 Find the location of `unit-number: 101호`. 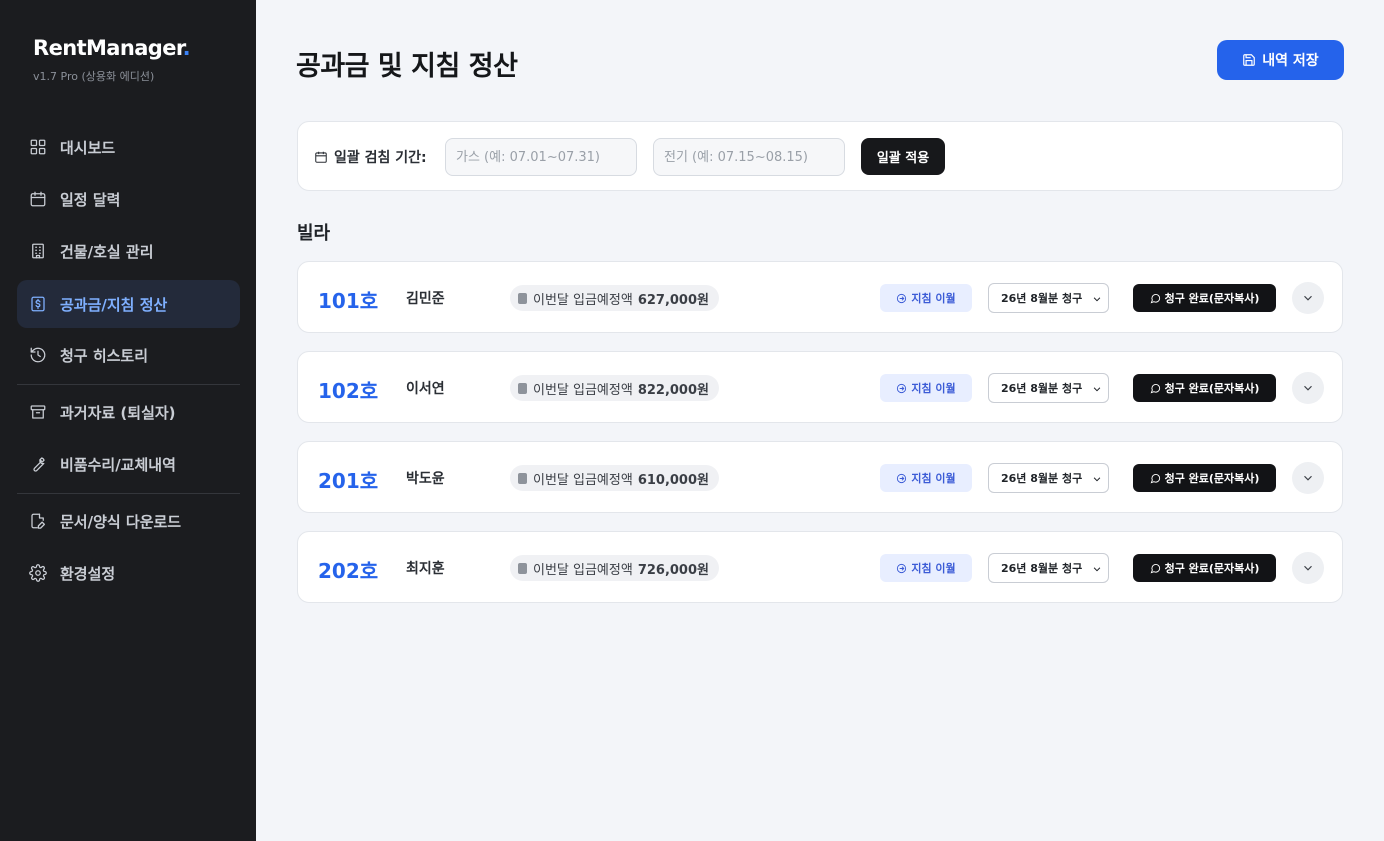

unit-number: 101호 is located at coordinates (348, 299).